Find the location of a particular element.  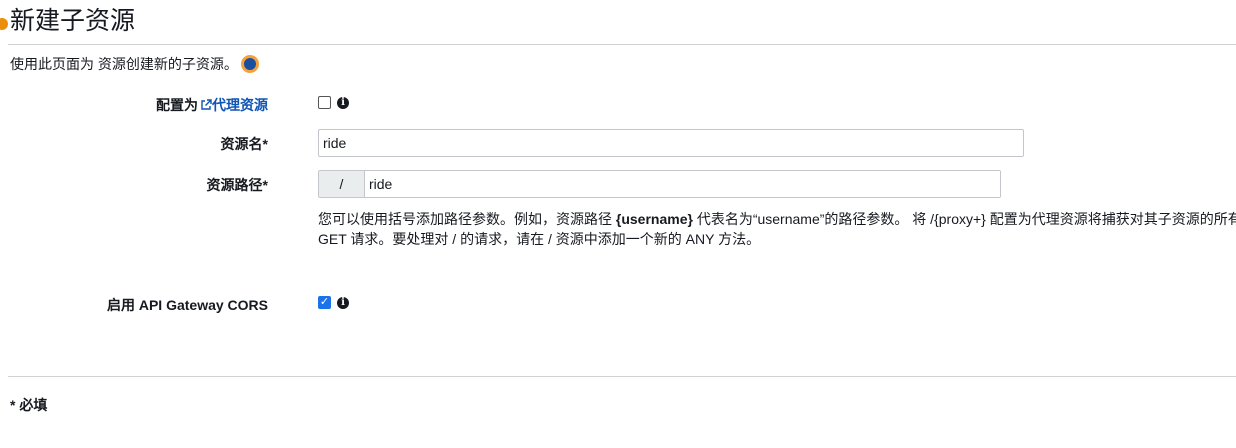

footer-divider is located at coordinates (622, 376).